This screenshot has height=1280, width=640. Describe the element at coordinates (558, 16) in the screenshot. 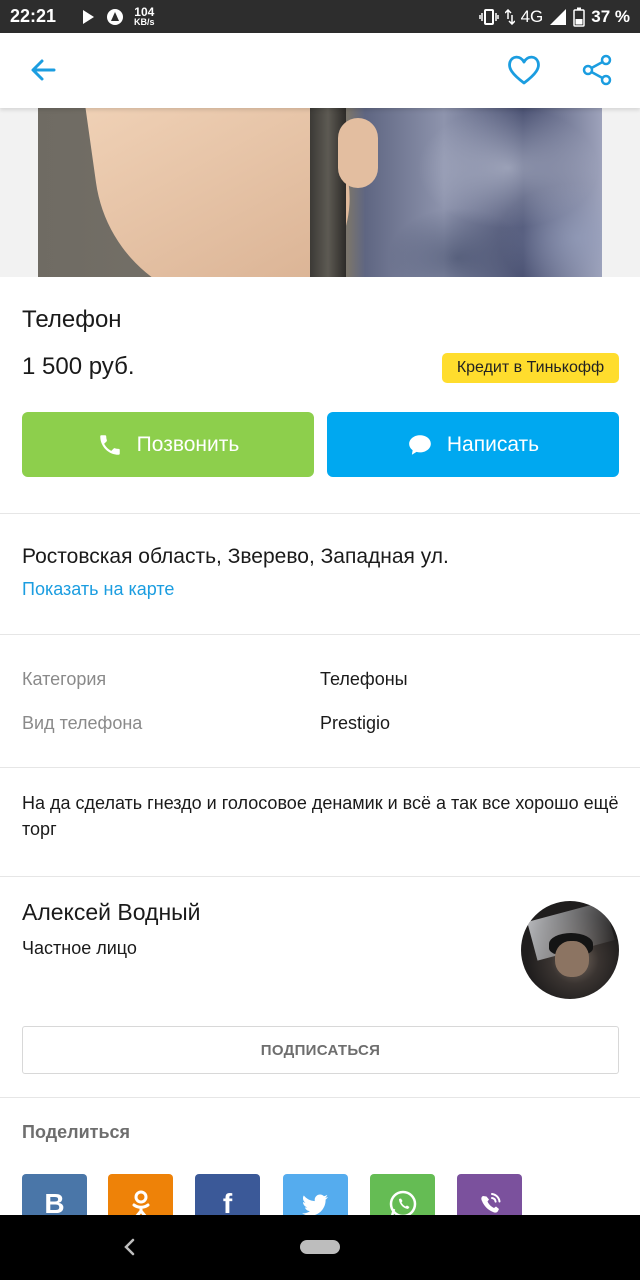

I see `signal-icon` at that location.